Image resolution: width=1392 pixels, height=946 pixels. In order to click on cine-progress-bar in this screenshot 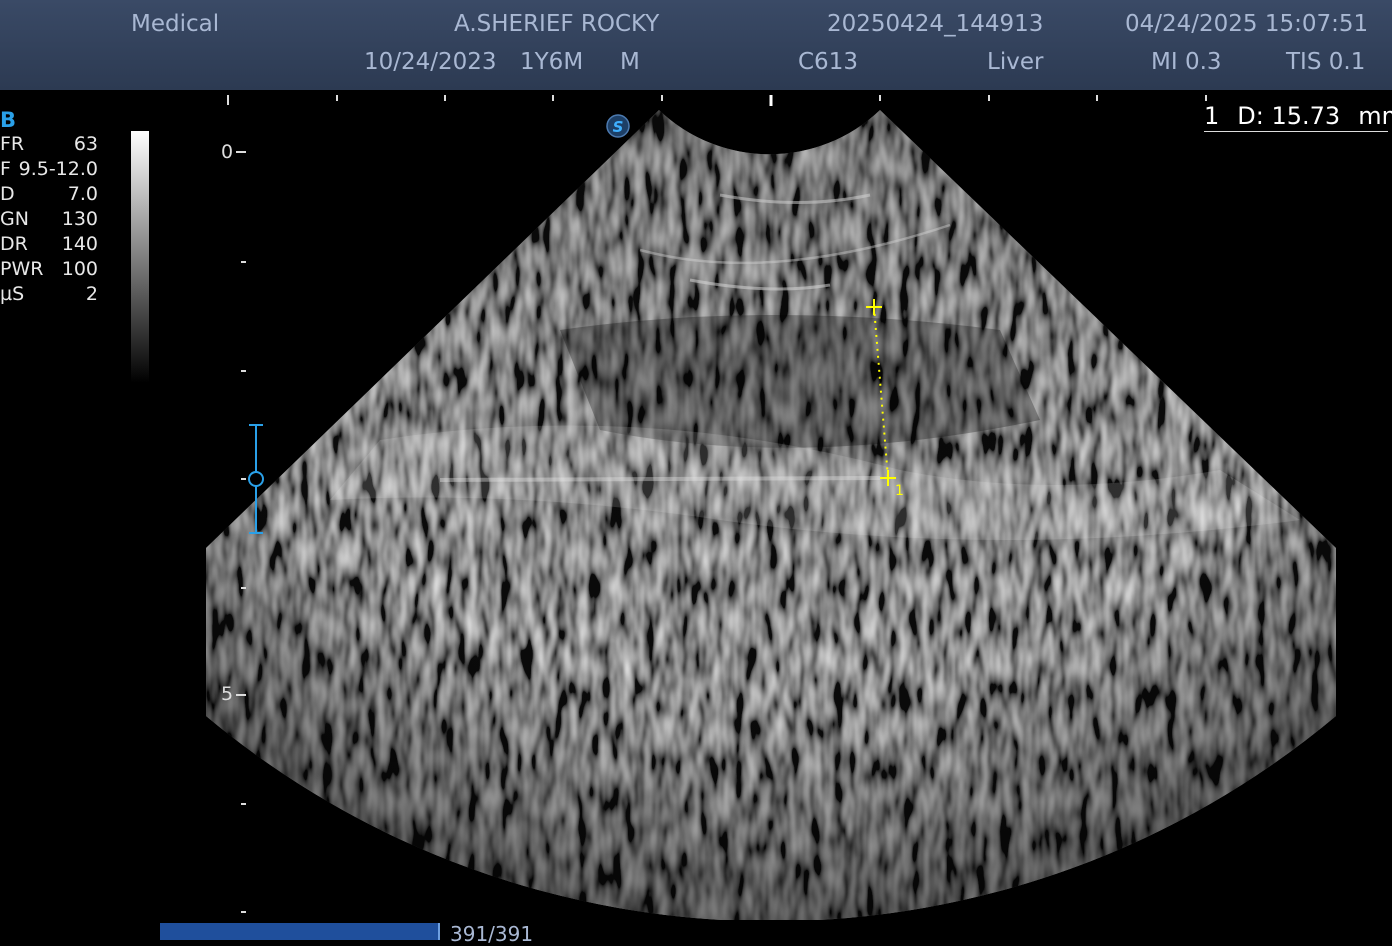, I will do `click(300, 931)`.